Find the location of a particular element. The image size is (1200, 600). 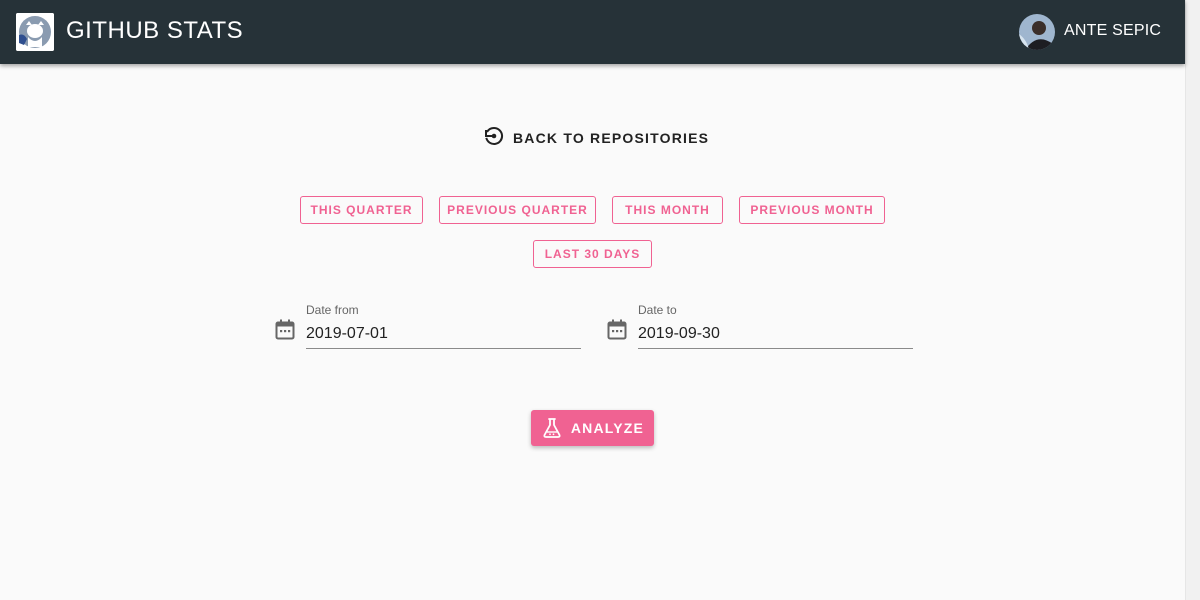

back-to-repositories-link: BACK TO REPOSITORIES is located at coordinates (595, 138).